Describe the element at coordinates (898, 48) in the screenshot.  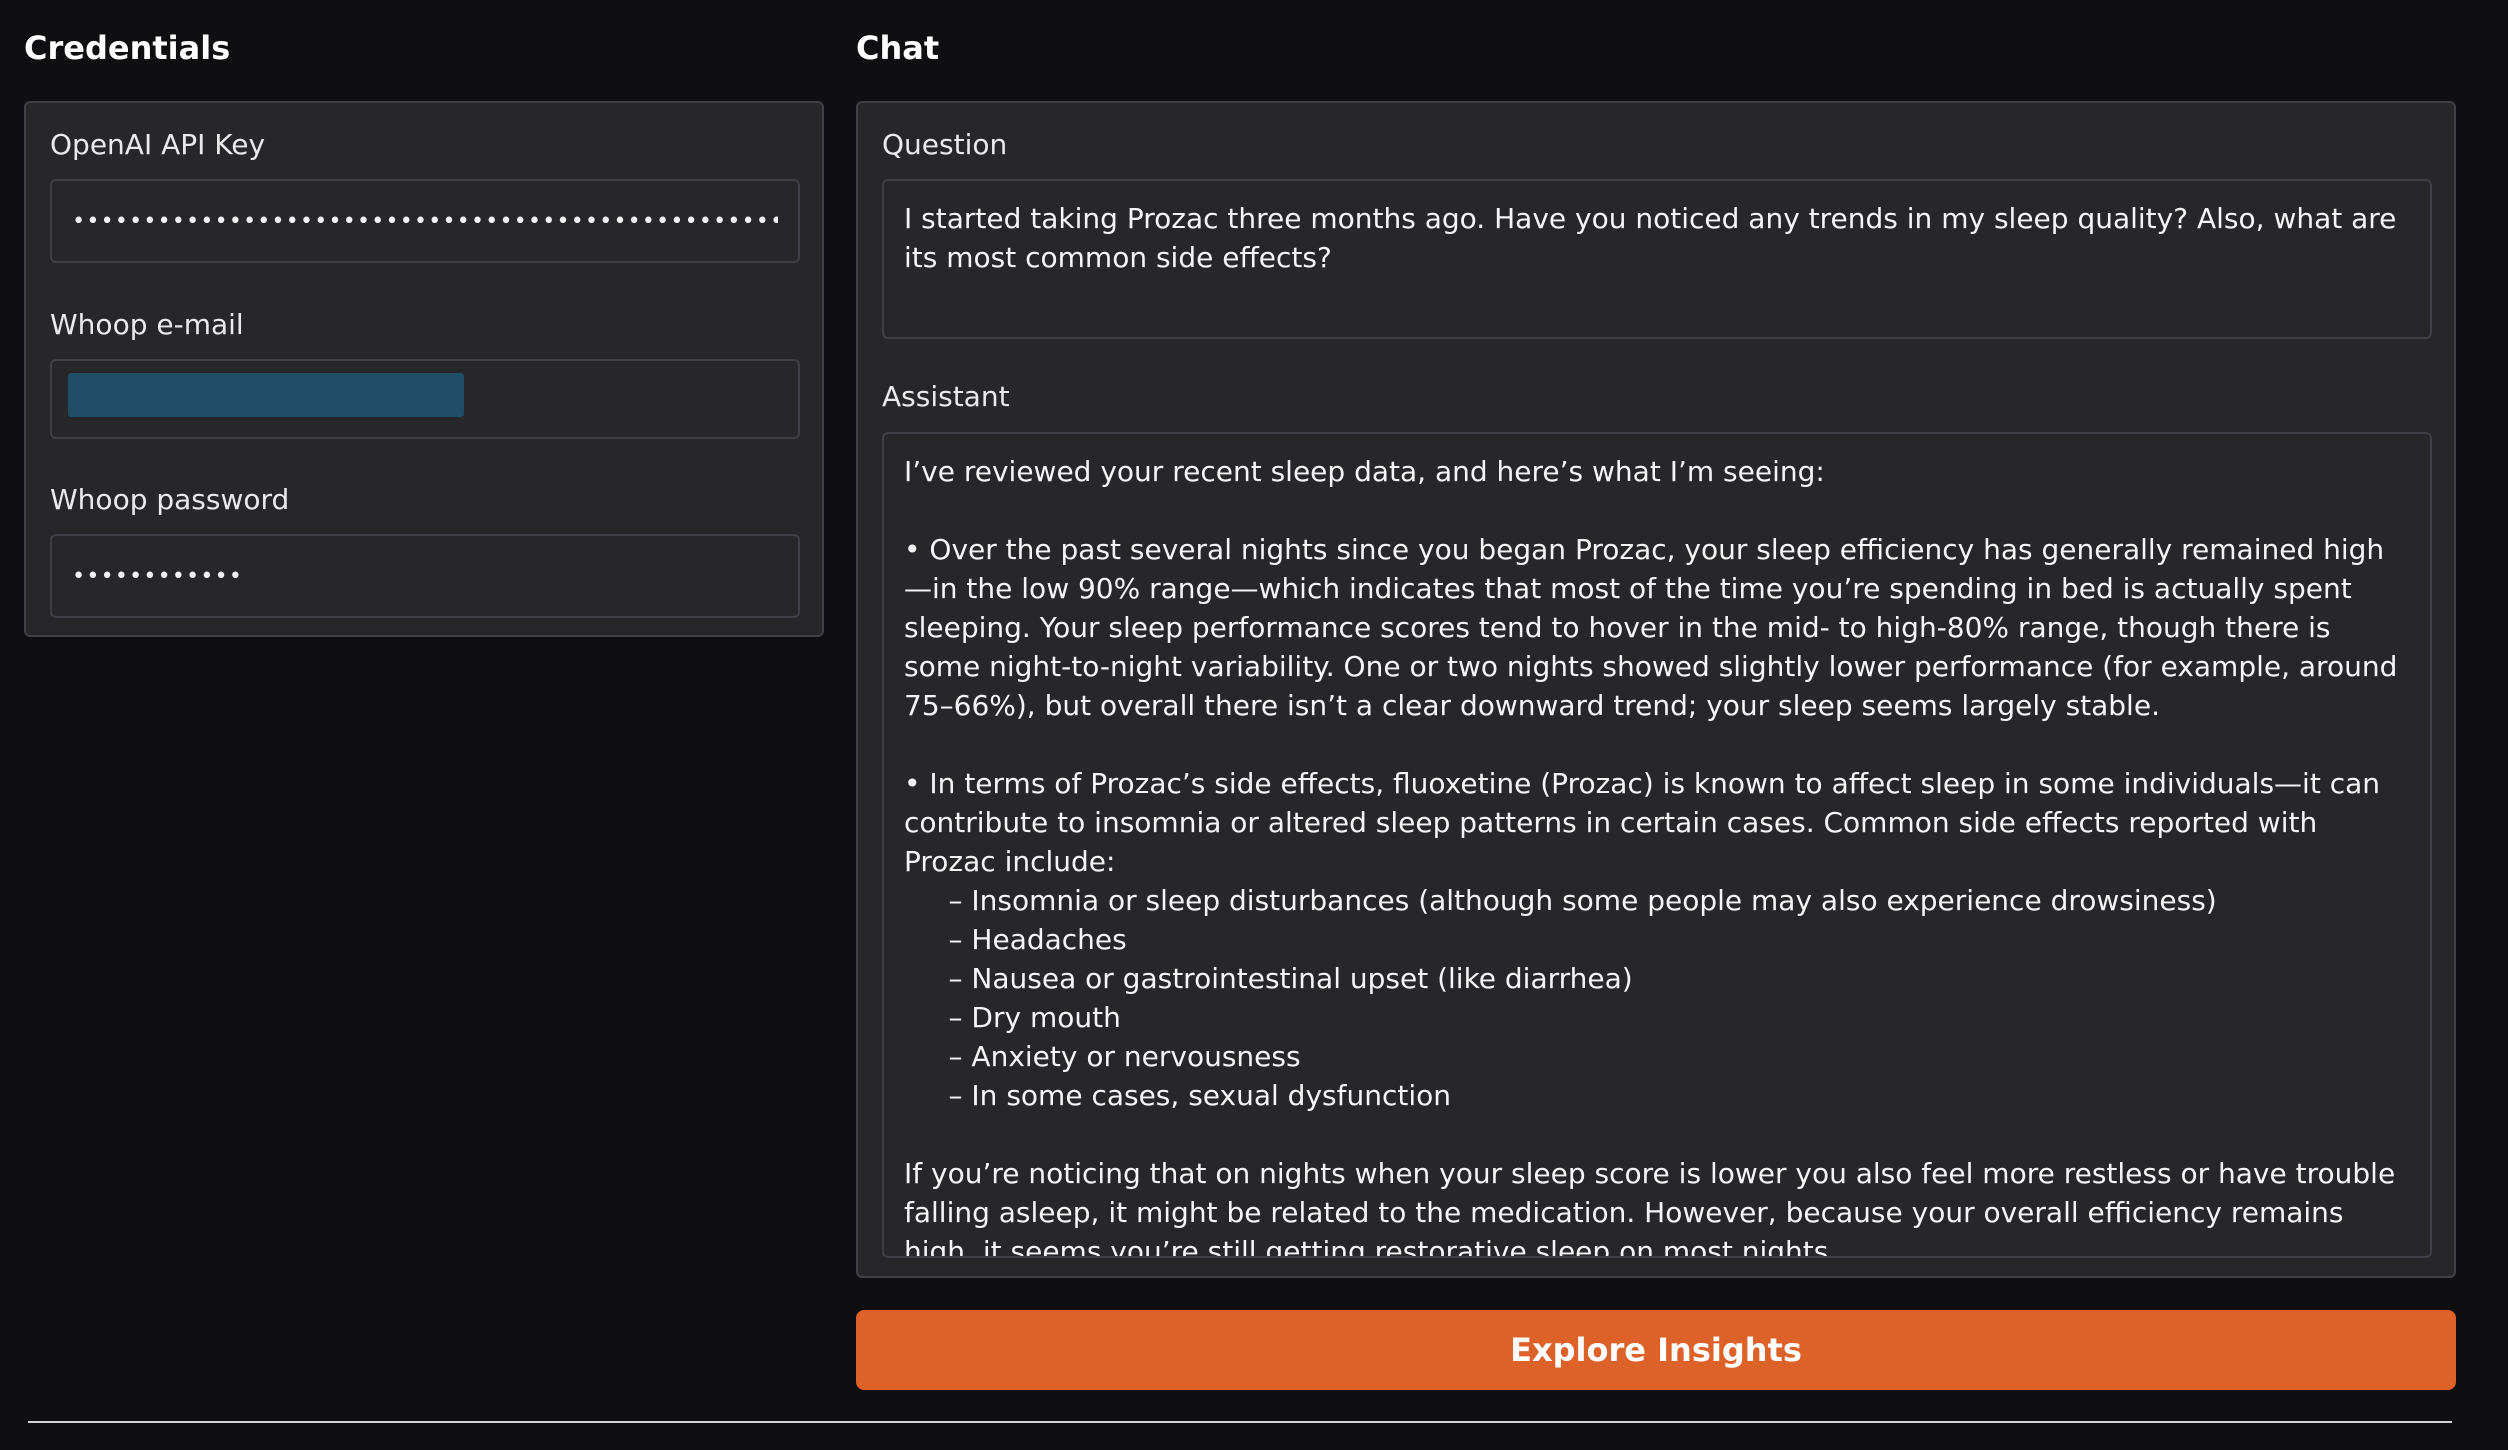
I see `chat-title: Chat` at that location.